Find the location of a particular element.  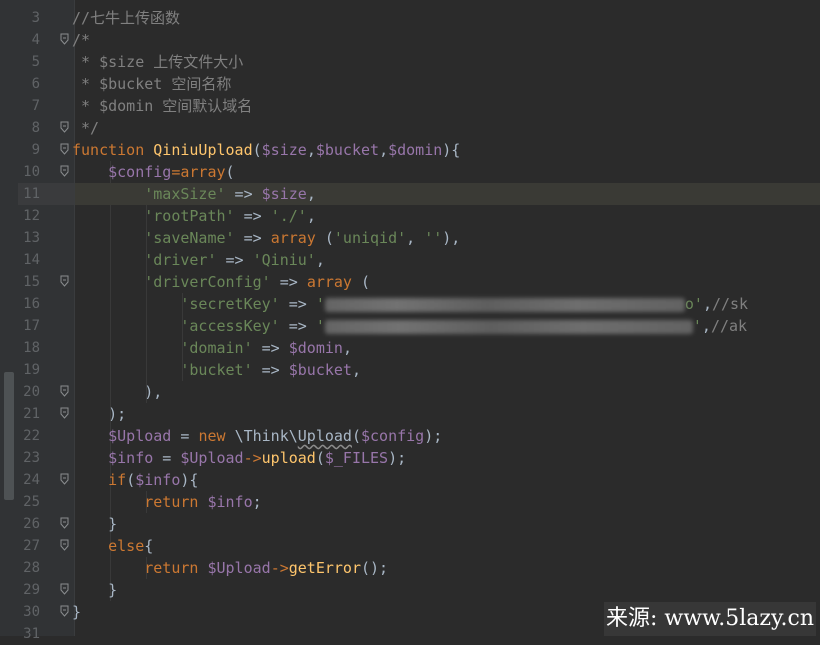

code-line: 27 else{ is located at coordinates (410, 546).